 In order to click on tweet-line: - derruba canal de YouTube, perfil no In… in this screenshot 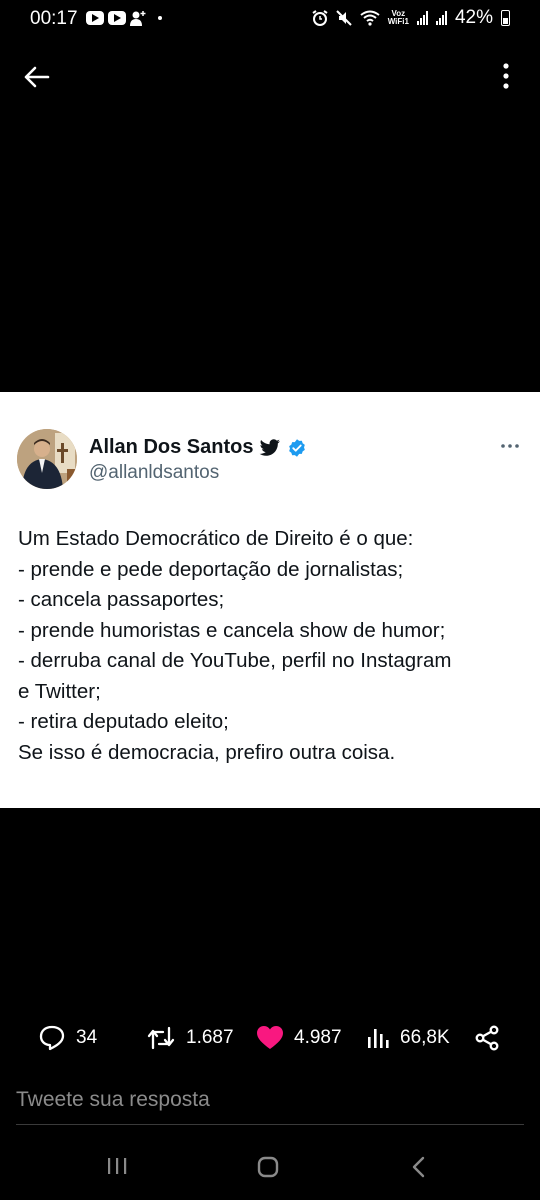, I will do `click(235, 660)`.